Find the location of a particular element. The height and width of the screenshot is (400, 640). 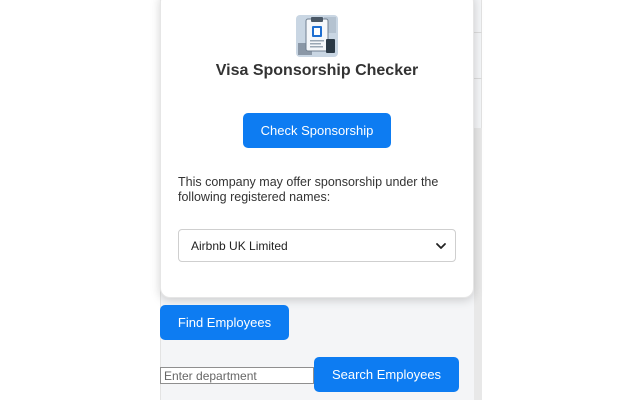

company-name-selected: Airbnb UK Limited is located at coordinates (239, 246).